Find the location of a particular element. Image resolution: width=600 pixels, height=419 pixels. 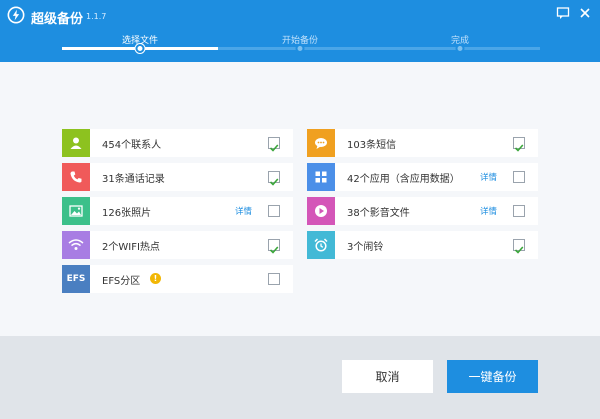

step-dot-start is located at coordinates (300, 48).